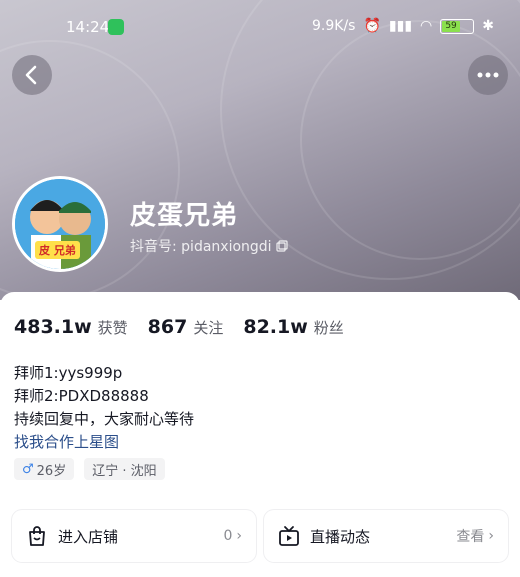  Describe the element at coordinates (470, 537) in the screenshot. I see `live-updates-action: 查看` at that location.